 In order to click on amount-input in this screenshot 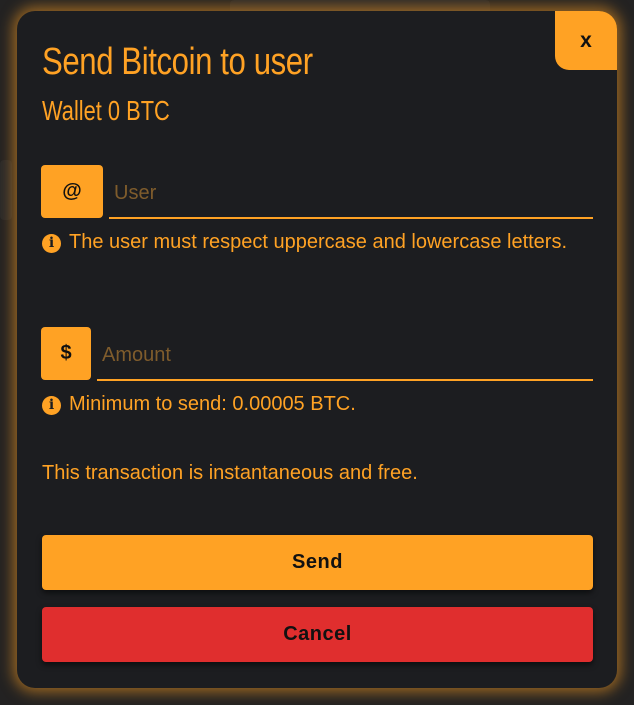, I will do `click(345, 356)`.